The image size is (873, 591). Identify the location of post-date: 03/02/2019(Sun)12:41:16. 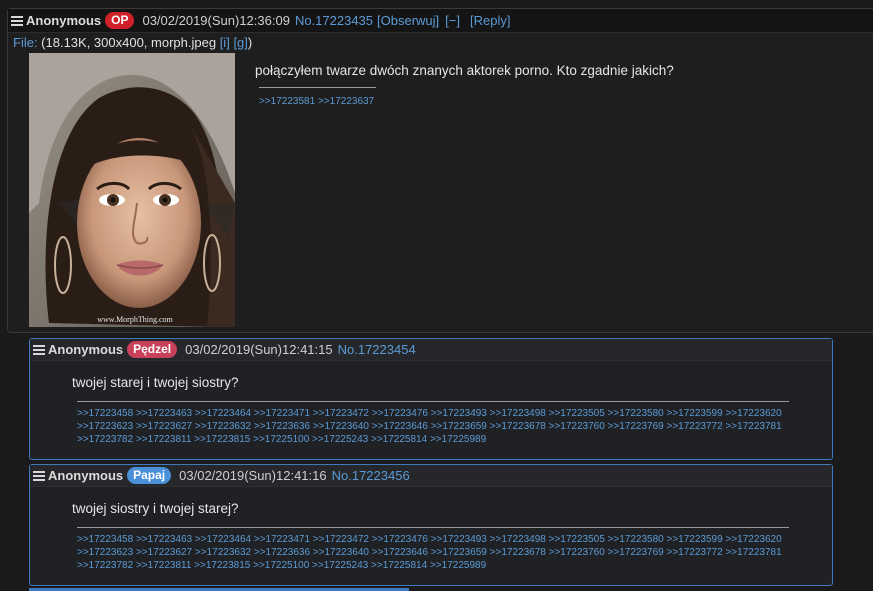
(253, 475).